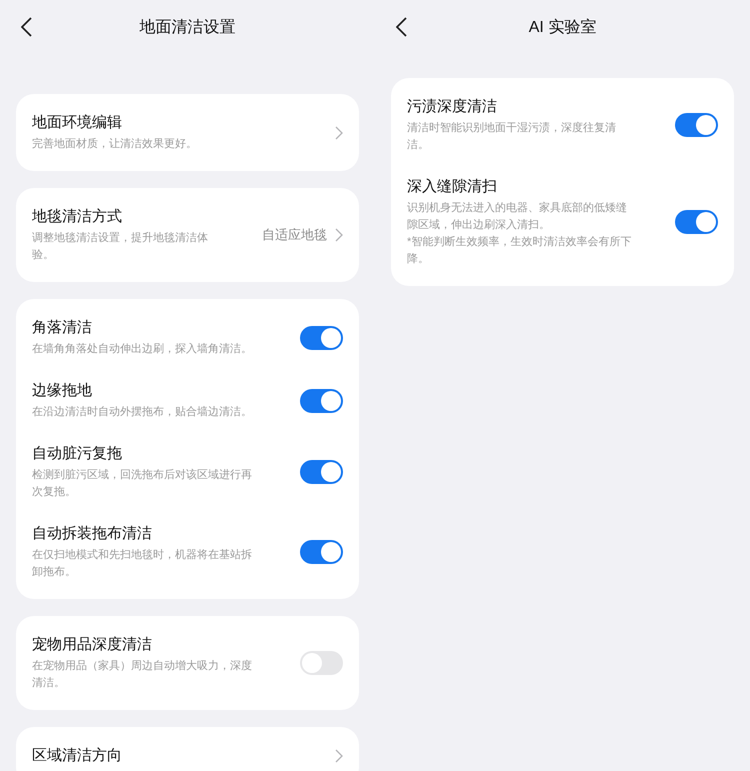 This screenshot has height=771, width=750. I want to click on setting-title: 角落清洁, so click(62, 328).